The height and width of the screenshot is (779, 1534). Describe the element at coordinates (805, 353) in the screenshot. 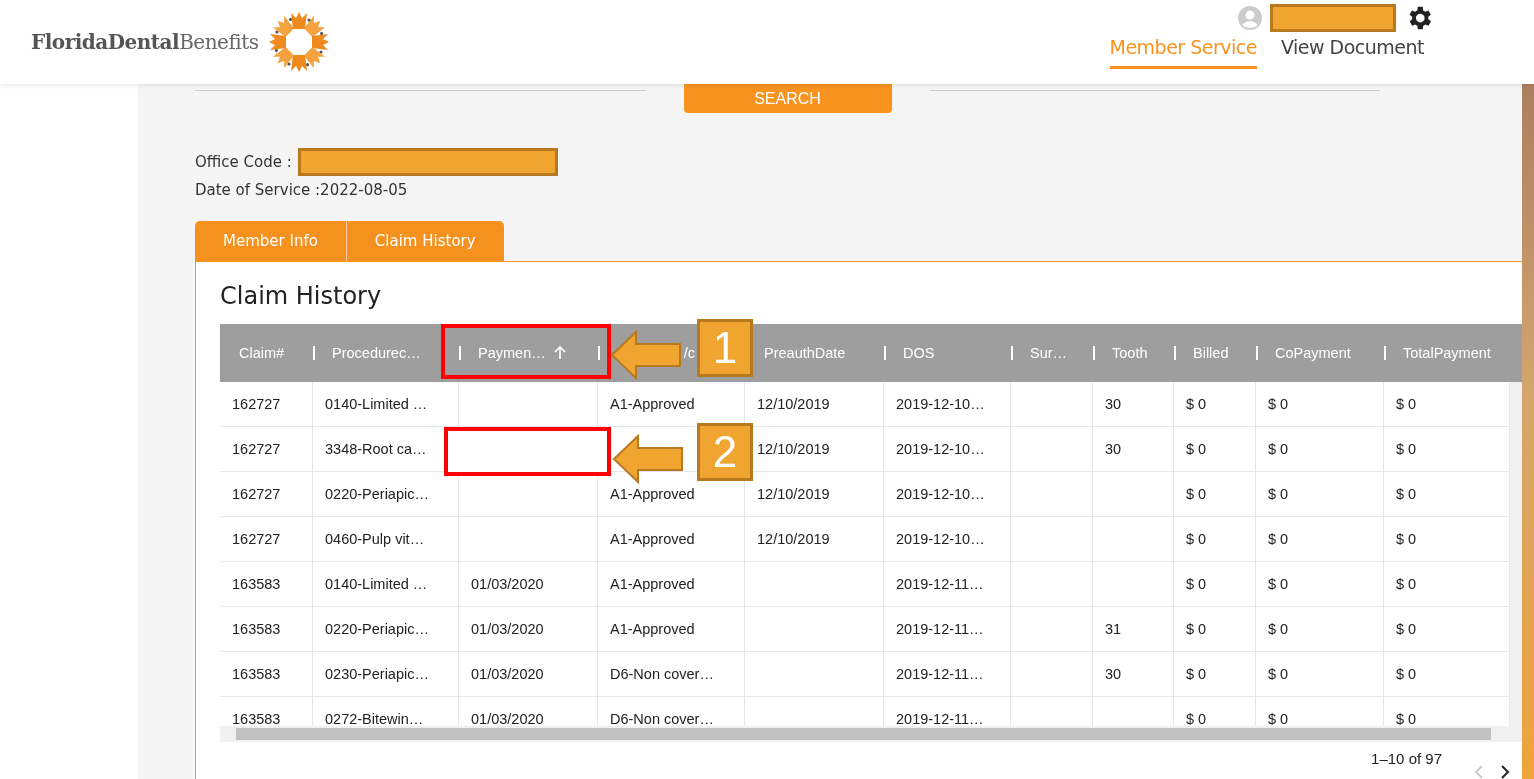

I see `column-header: PreauthDate` at that location.